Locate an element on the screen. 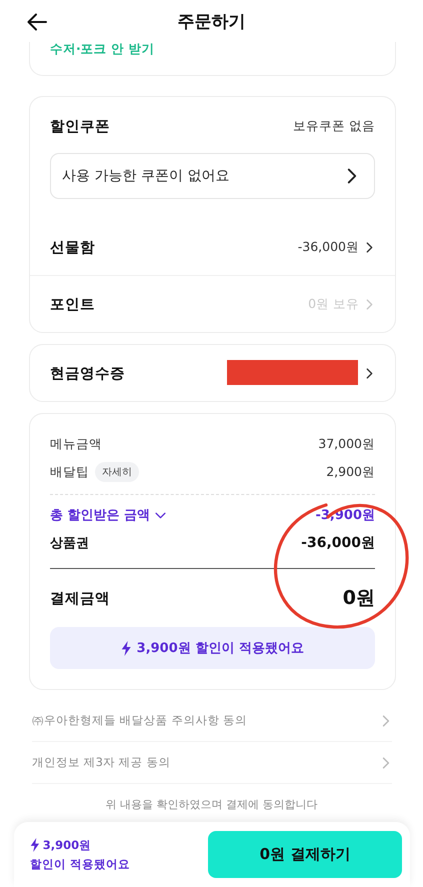  consent-note: 위 내용을 확인하였으며 결제에 동의합니다 is located at coordinates (211, 804).